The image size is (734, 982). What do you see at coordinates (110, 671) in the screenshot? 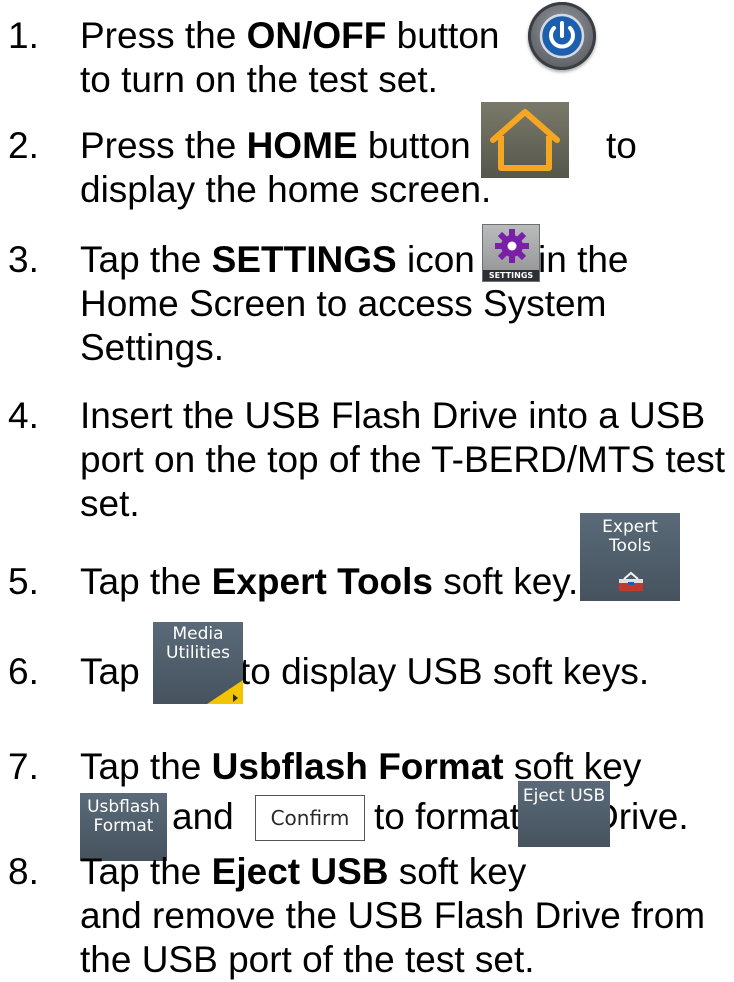
I see `step-text-pre: Tap` at bounding box center [110, 671].